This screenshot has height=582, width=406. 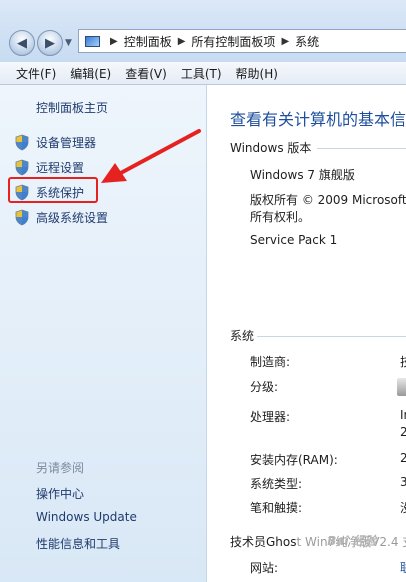 I want to click on windows-edition-heading: Windows 版本, so click(x=271, y=148).